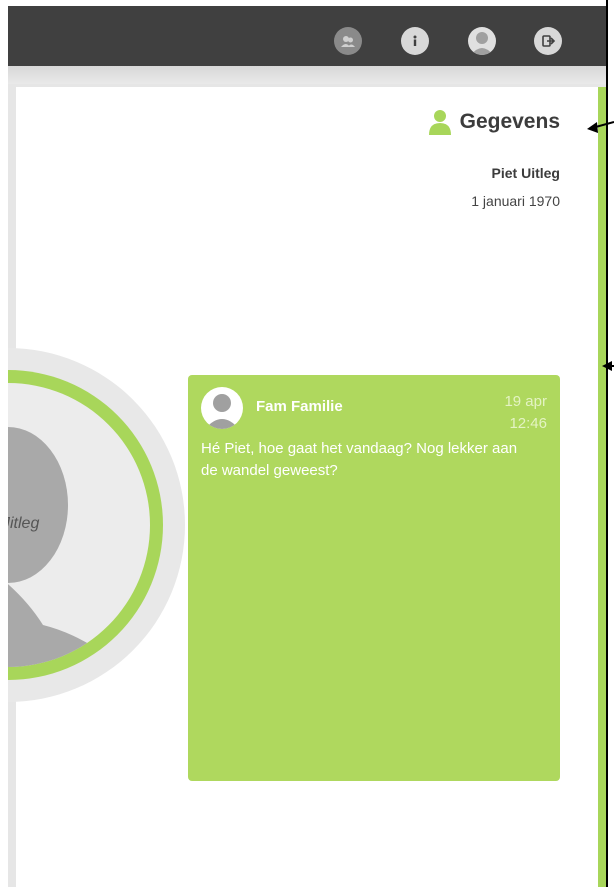 This screenshot has width=614, height=887. What do you see at coordinates (348, 41) in the screenshot?
I see `contacts-icon` at bounding box center [348, 41].